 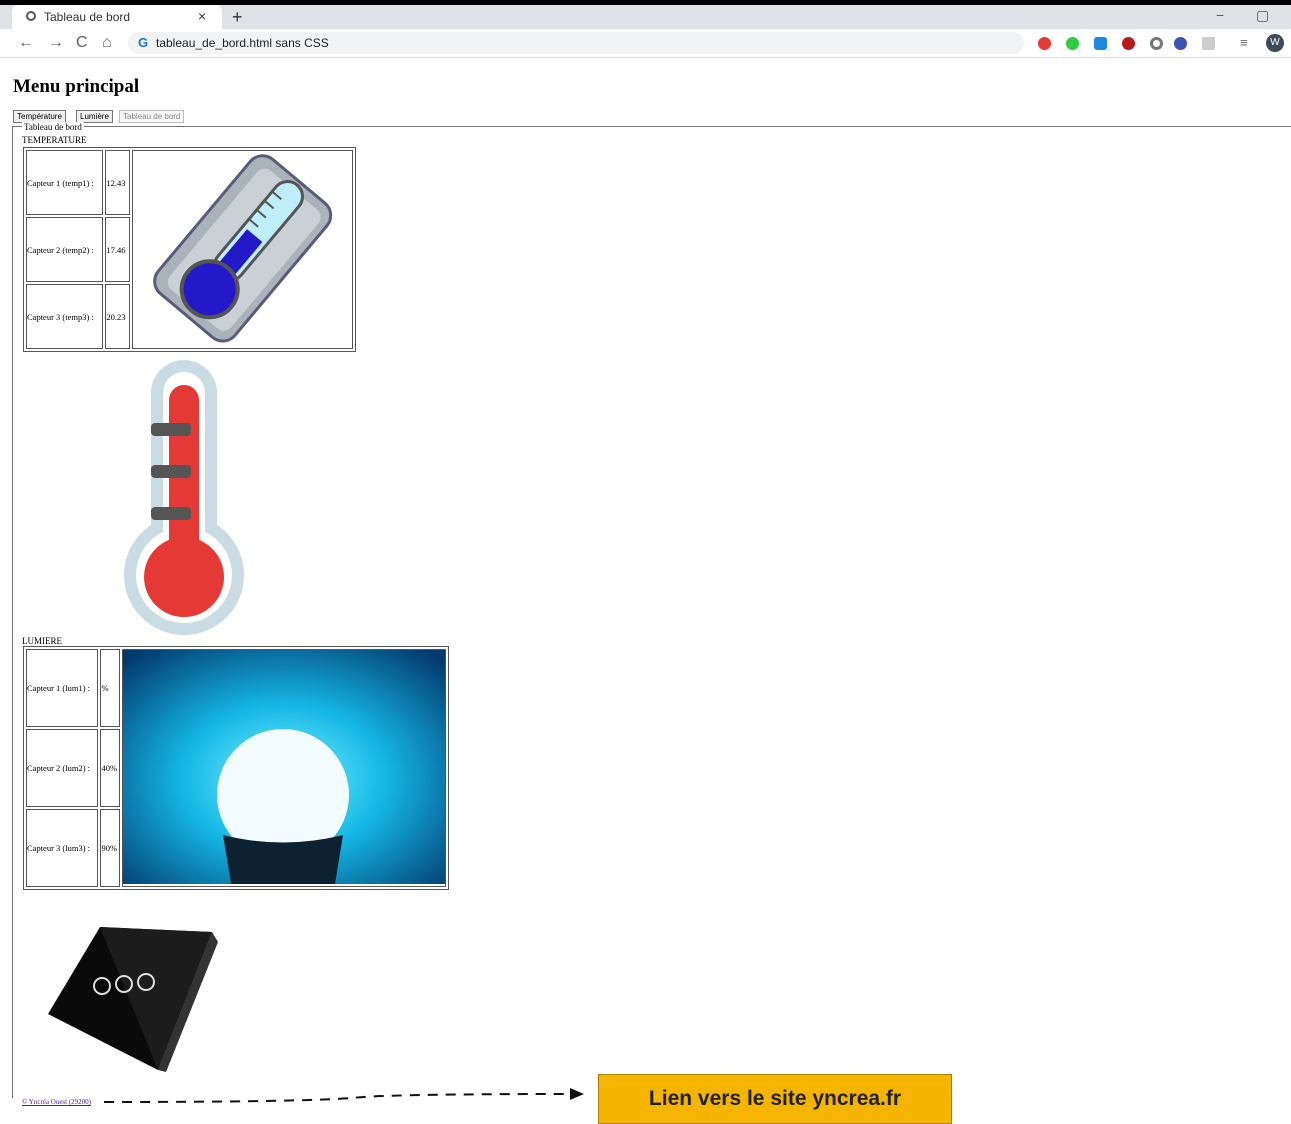 I want to click on sensor-value: 12.43, so click(x=117, y=182).